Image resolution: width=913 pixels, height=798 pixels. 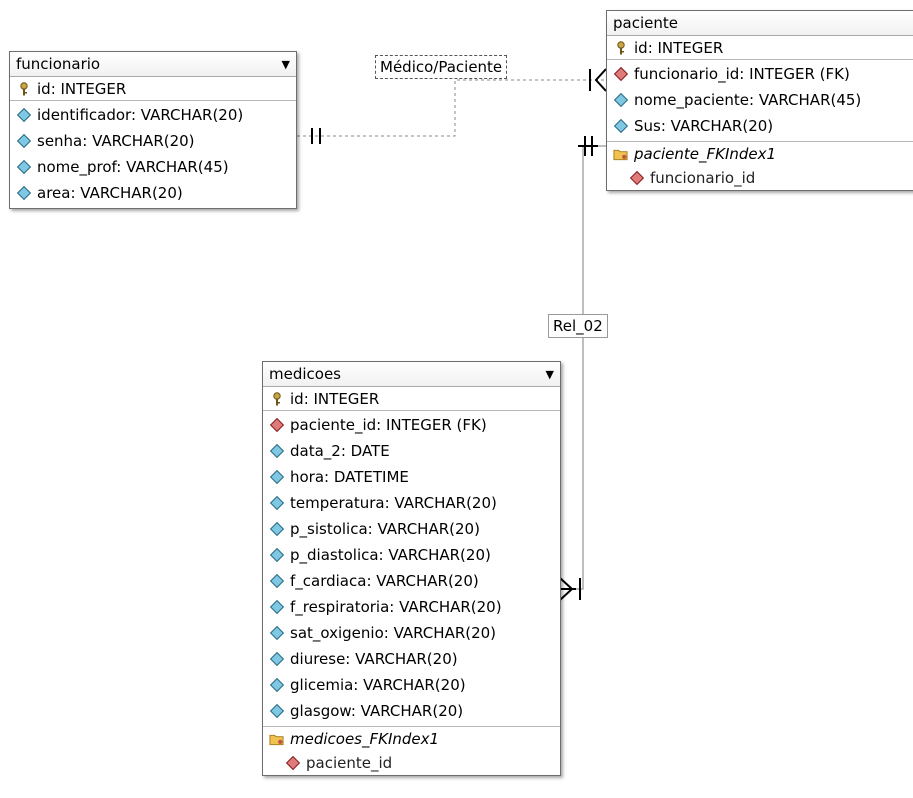 I want to click on field-row: senha: VARCHAR(20), so click(x=153, y=141).